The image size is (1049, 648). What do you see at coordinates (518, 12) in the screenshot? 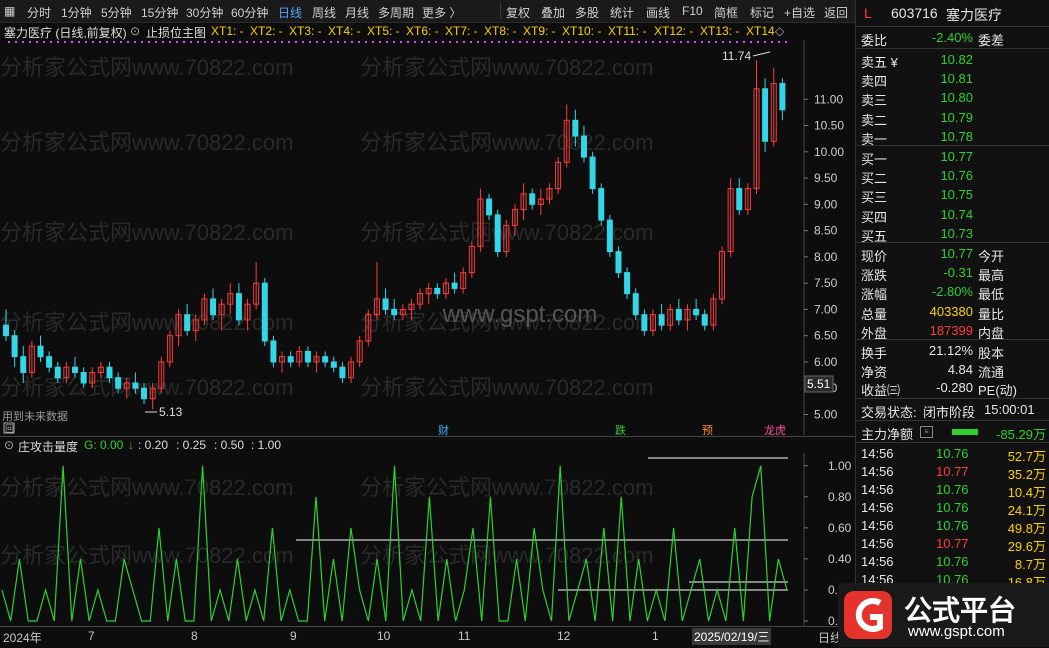
I see `tool-button: 复权` at bounding box center [518, 12].